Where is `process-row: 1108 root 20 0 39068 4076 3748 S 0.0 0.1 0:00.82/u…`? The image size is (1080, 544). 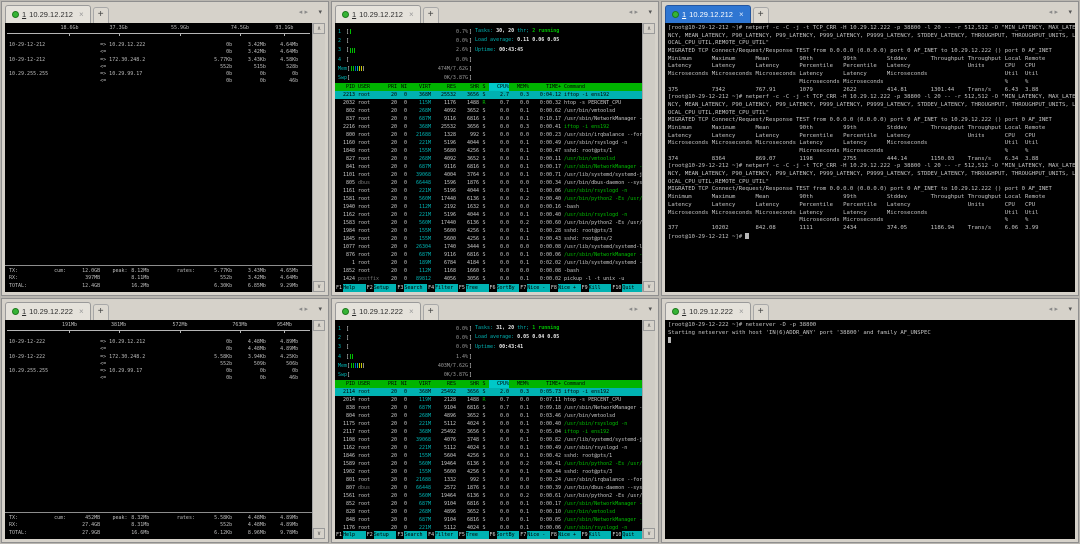 process-row: 1108 root 20 0 39068 4076 3748 S 0.0 0.1 0:00.82/u… is located at coordinates (488, 440).